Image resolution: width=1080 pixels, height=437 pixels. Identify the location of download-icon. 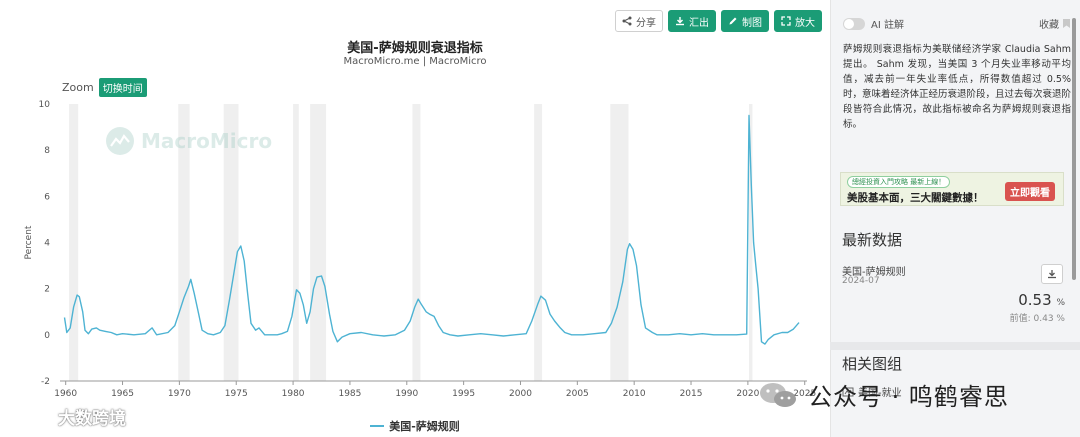
(1052, 274).